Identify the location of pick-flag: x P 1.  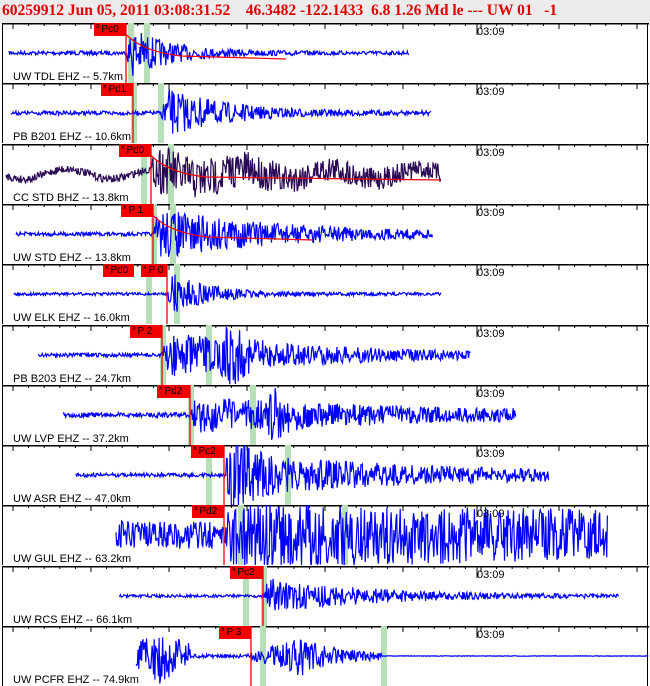
(137, 210).